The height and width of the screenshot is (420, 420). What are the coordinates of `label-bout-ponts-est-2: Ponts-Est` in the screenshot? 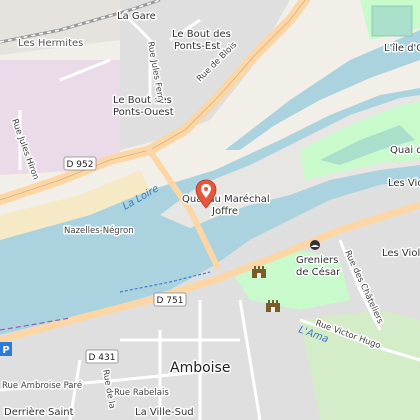 It's located at (197, 46).